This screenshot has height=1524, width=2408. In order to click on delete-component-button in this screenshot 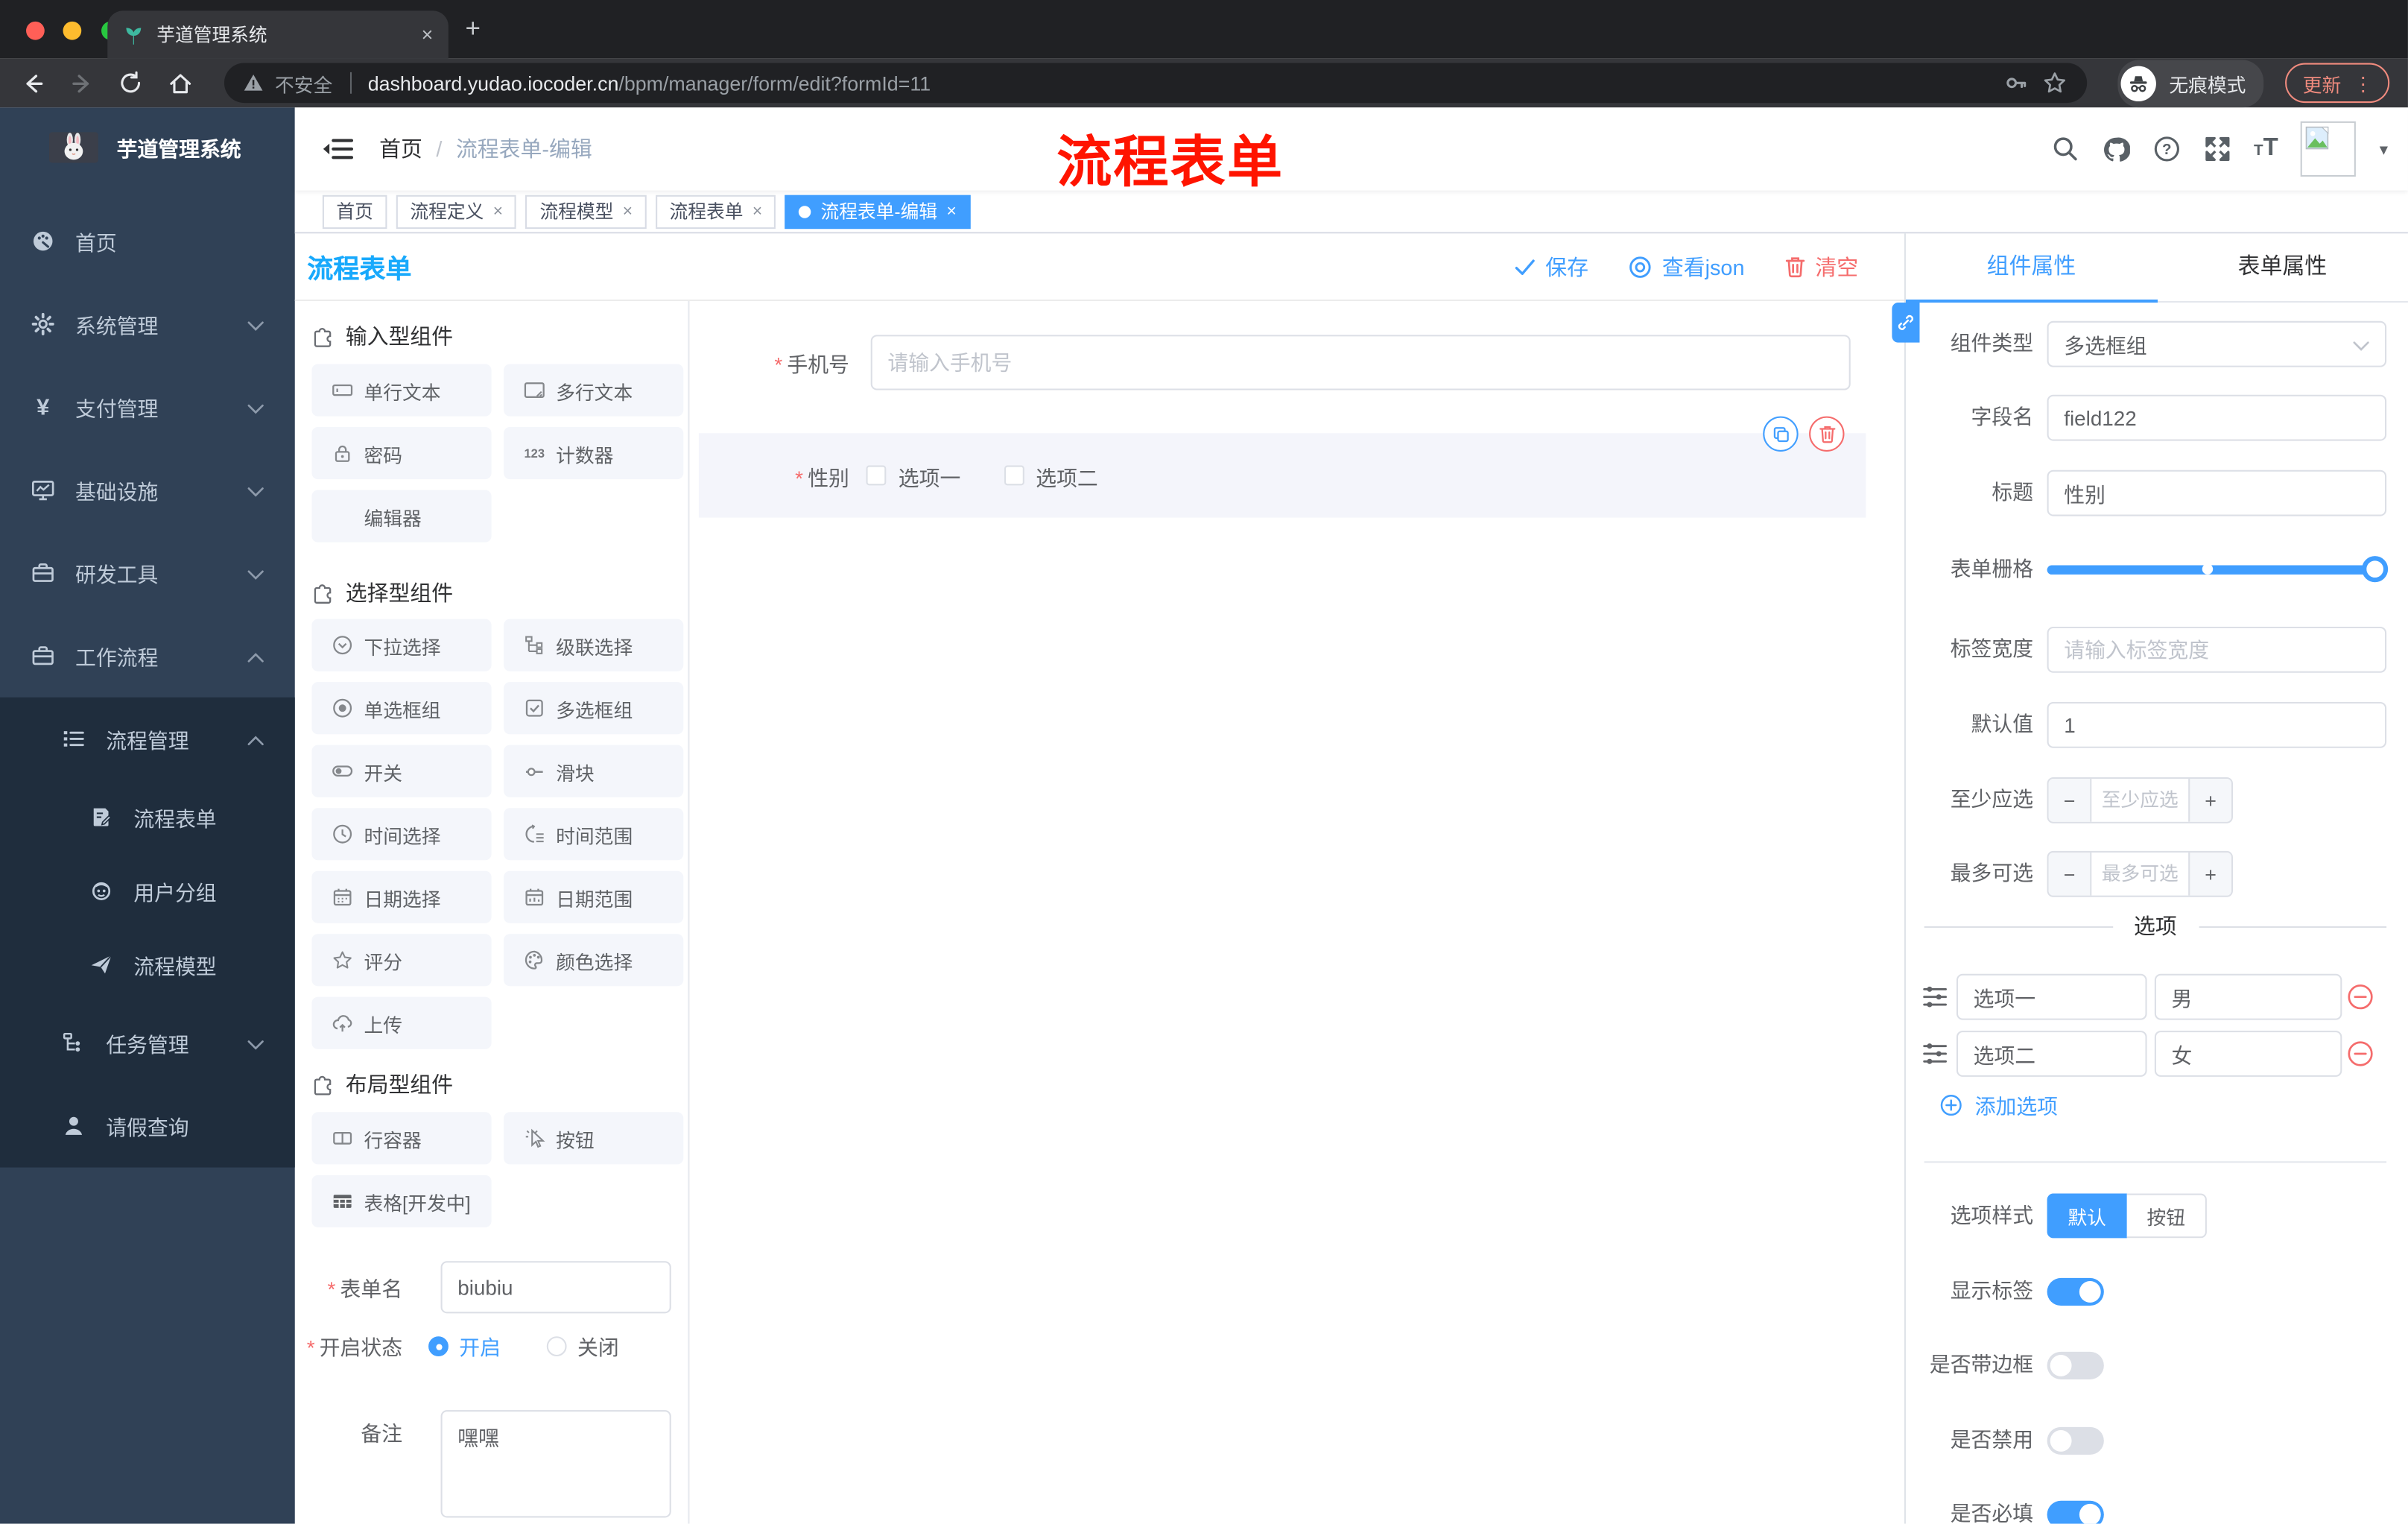, I will do `click(1827, 434)`.